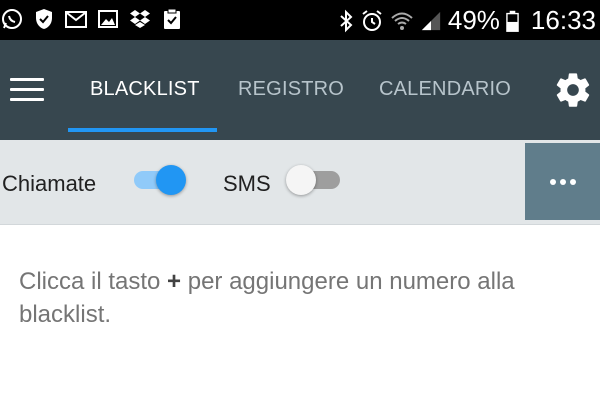 The height and width of the screenshot is (400, 600). What do you see at coordinates (512, 21) in the screenshot?
I see `battery-icon` at bounding box center [512, 21].